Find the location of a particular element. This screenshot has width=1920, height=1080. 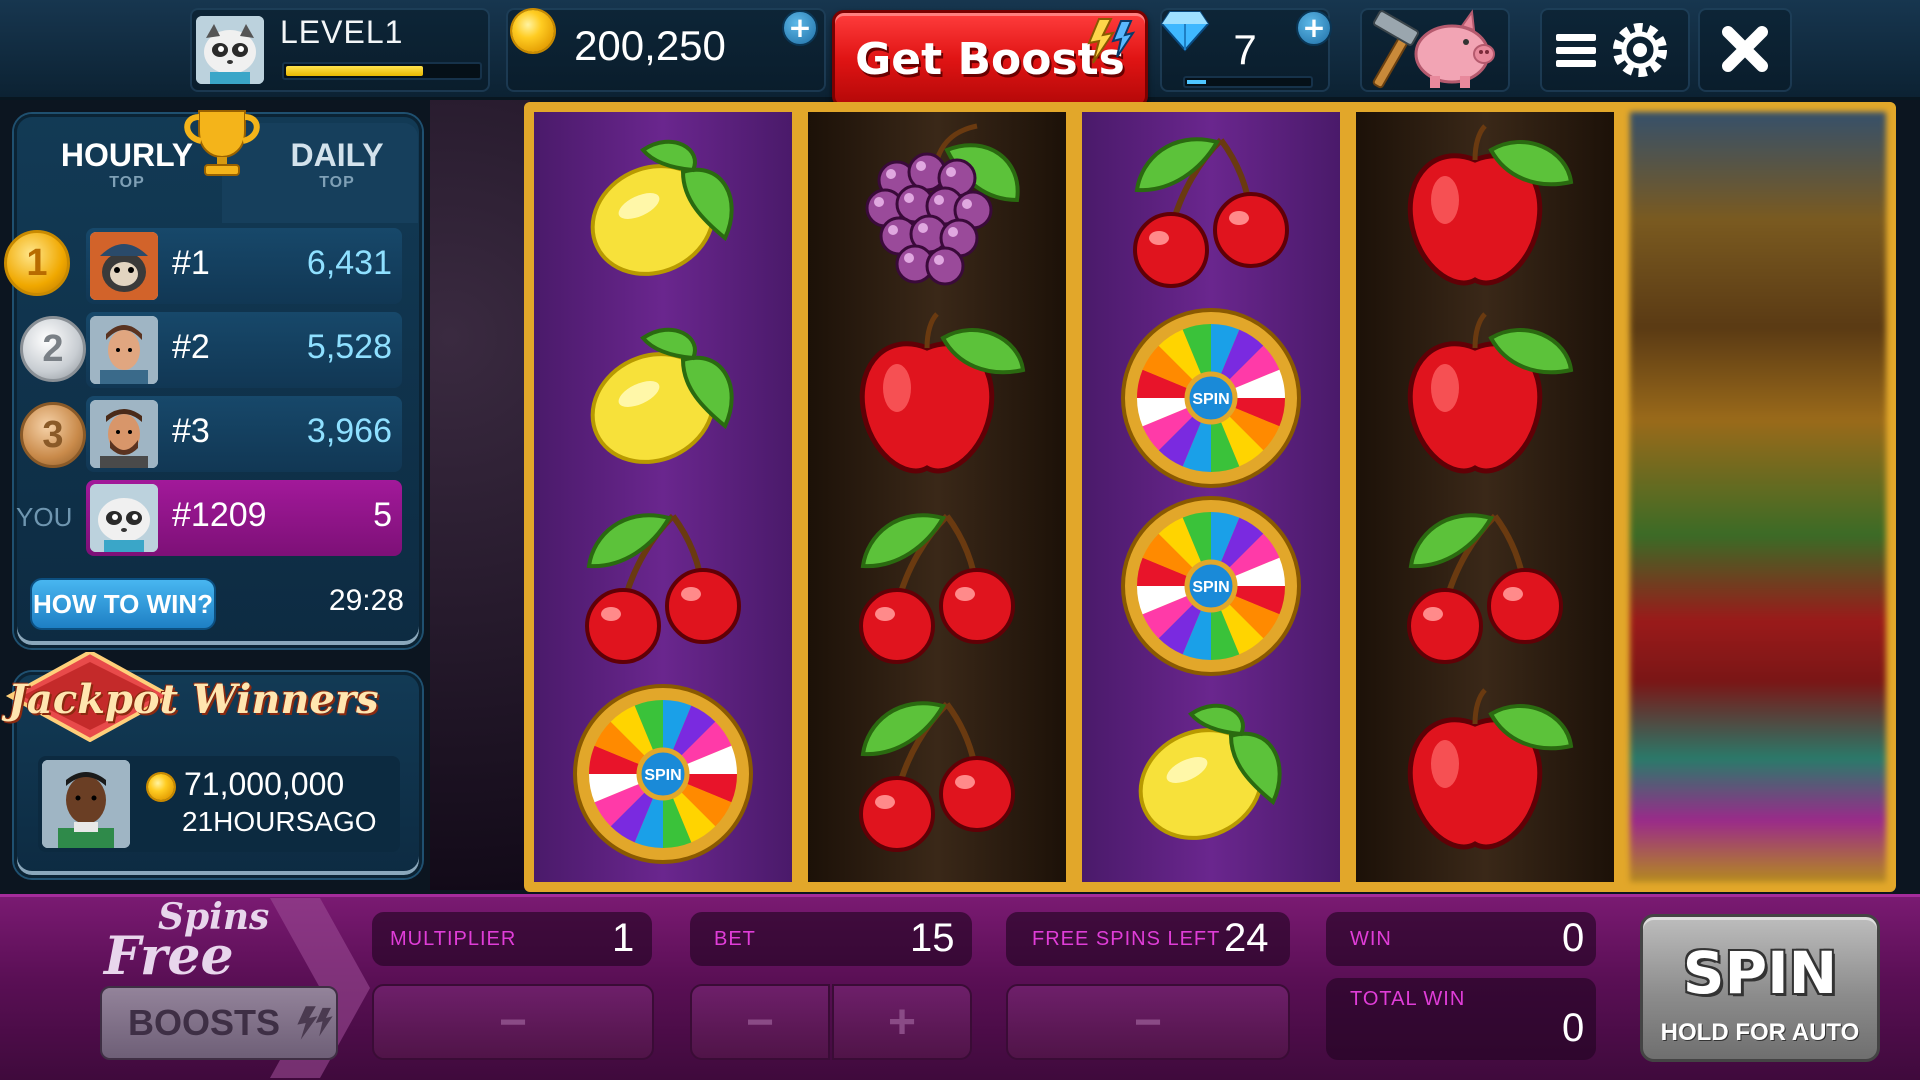

free-spins-decrease-button: − is located at coordinates (1148, 1022).